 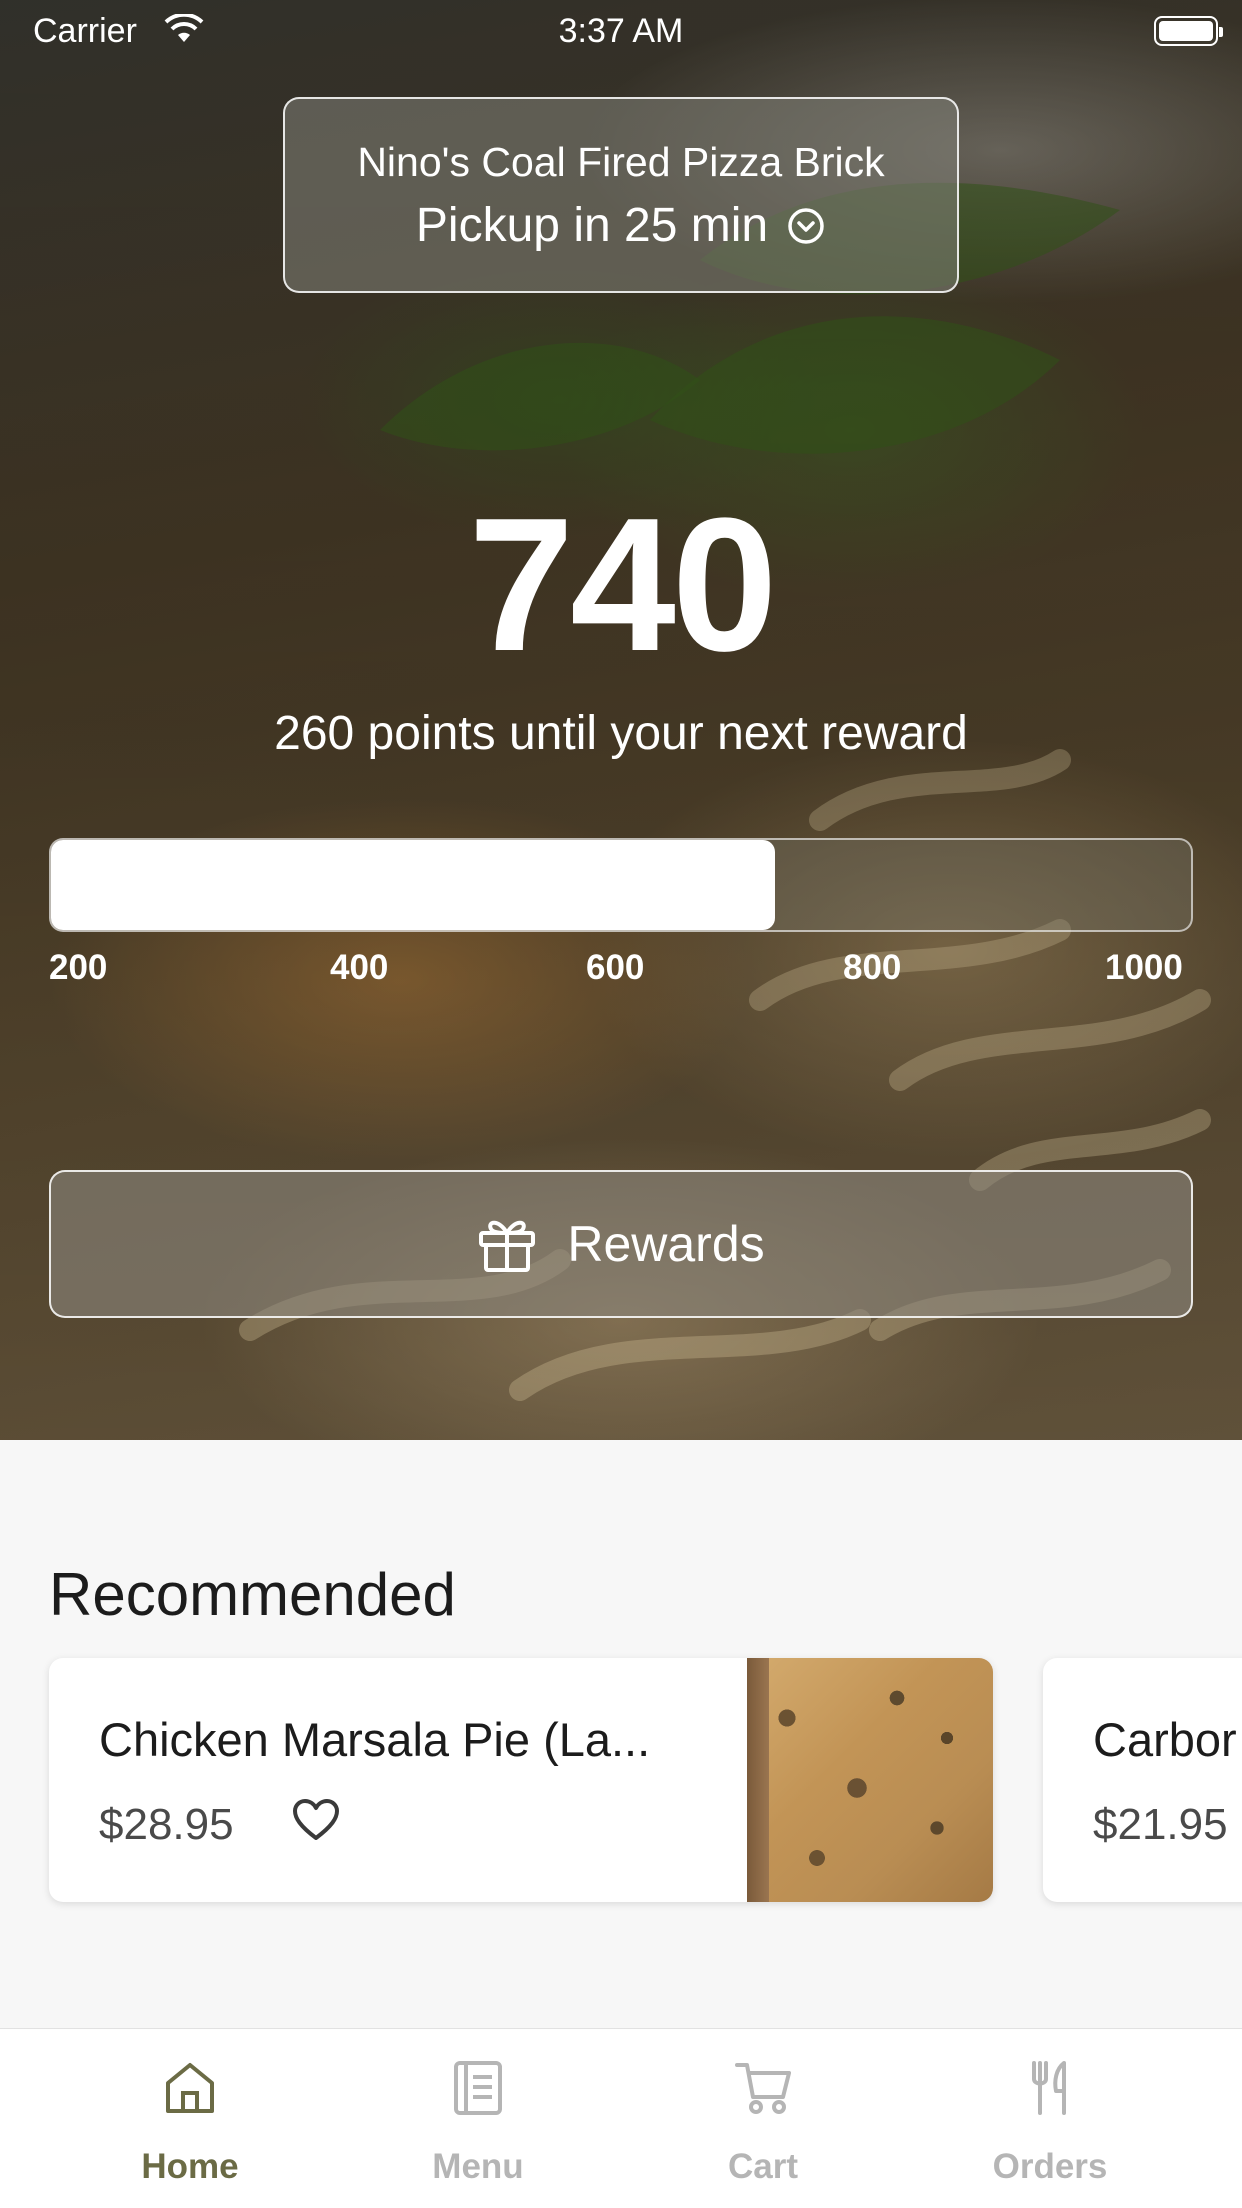 I want to click on tick-label: 600, so click(x=615, y=967).